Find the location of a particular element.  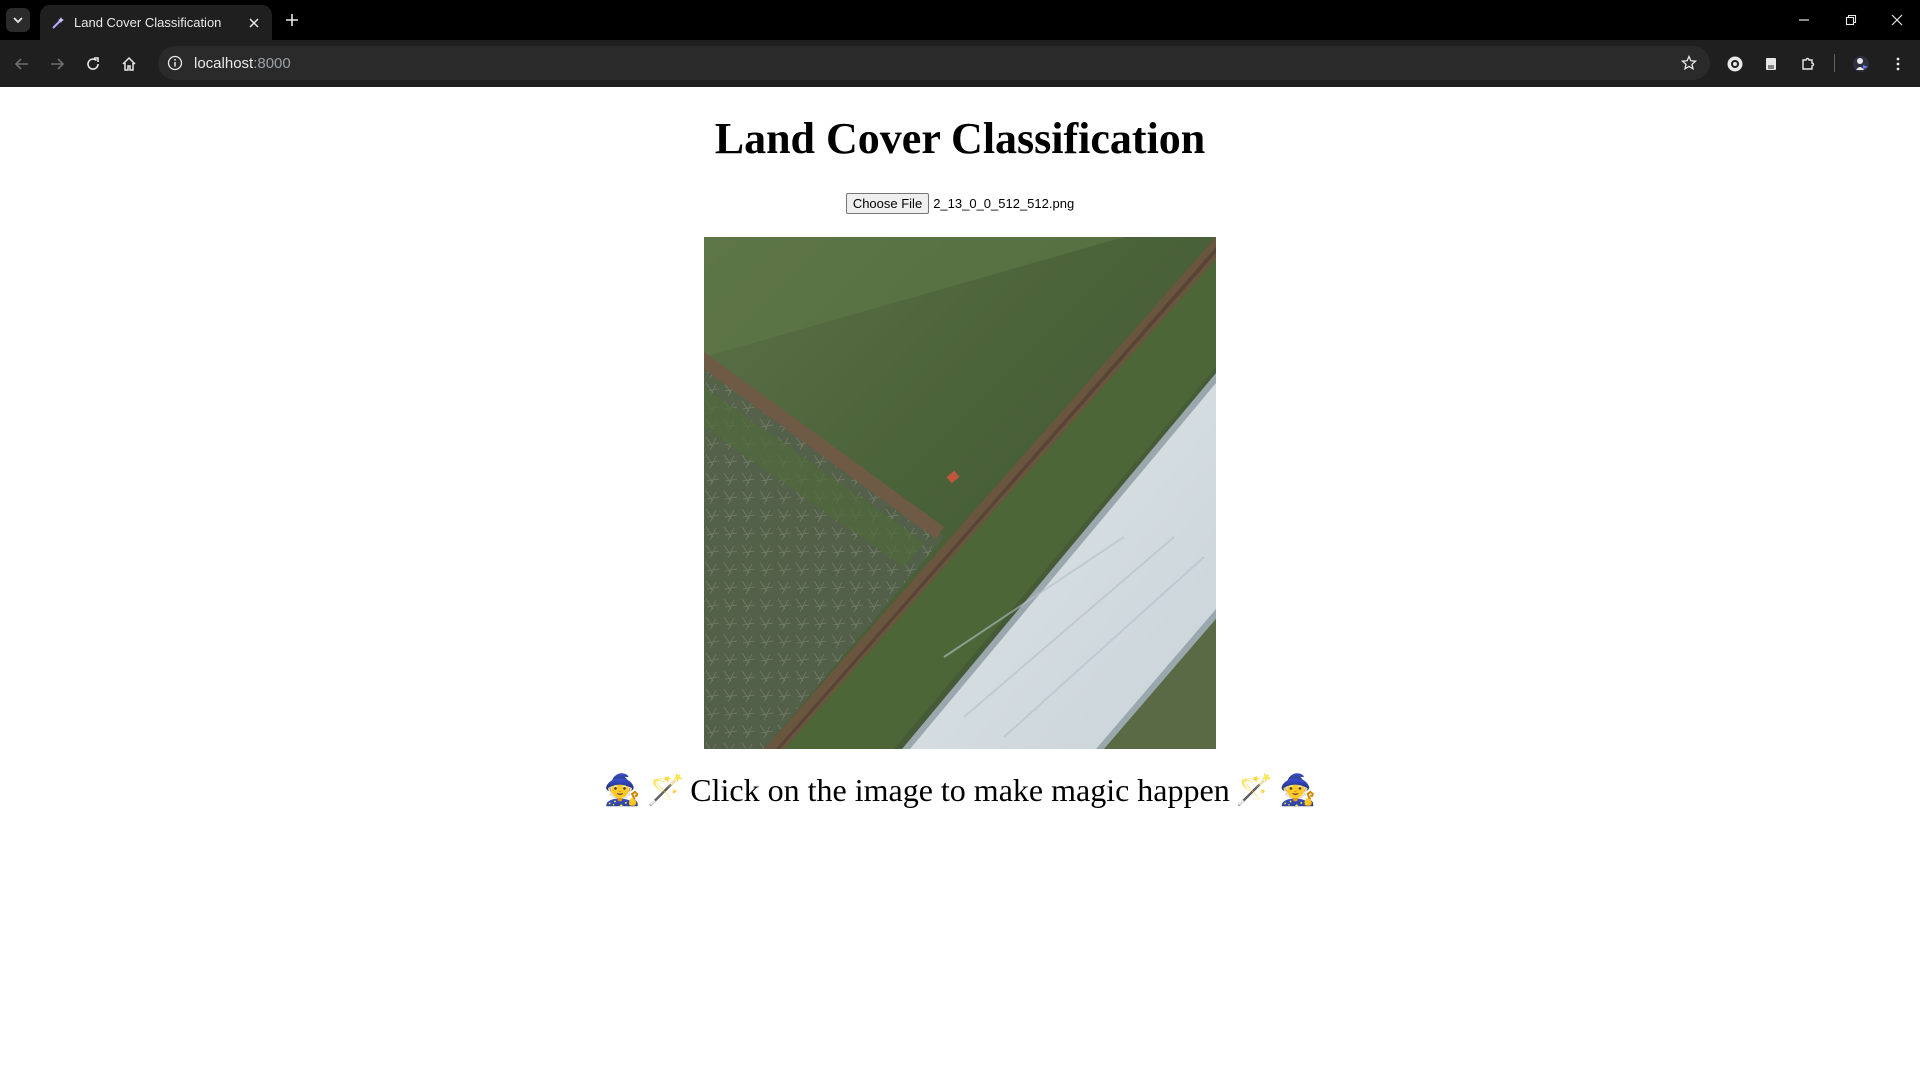

url-host: localhost is located at coordinates (224, 63).